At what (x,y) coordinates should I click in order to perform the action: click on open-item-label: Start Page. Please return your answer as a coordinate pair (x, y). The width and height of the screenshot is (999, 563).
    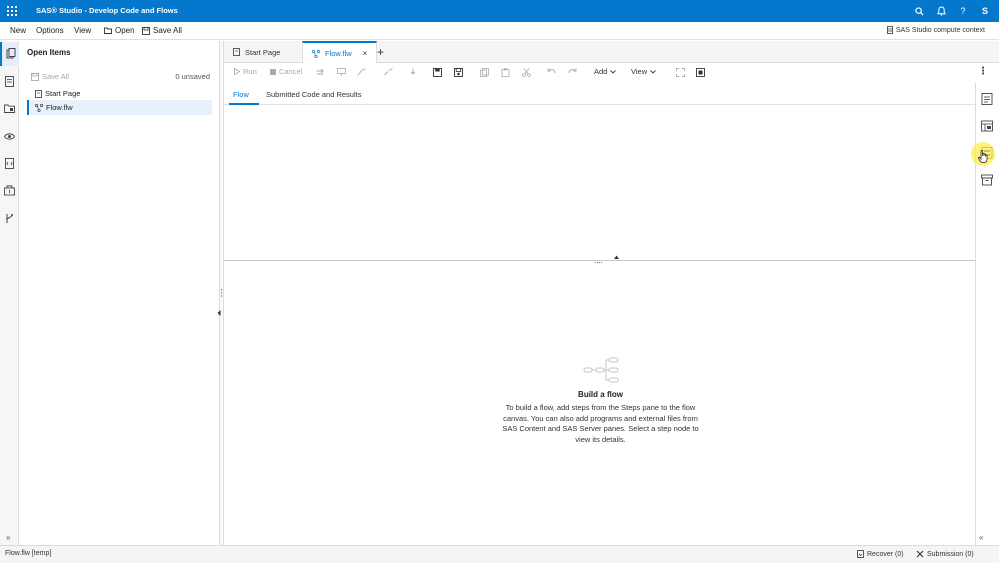
    Looking at the image, I should click on (63, 93).